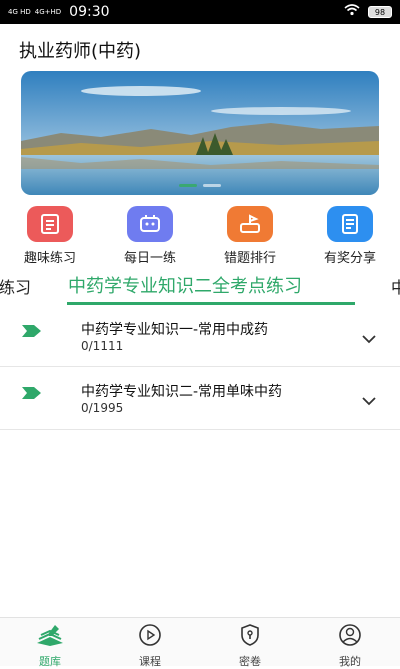  Describe the element at coordinates (250, 224) in the screenshot. I see `wrong-rank-icon` at that location.